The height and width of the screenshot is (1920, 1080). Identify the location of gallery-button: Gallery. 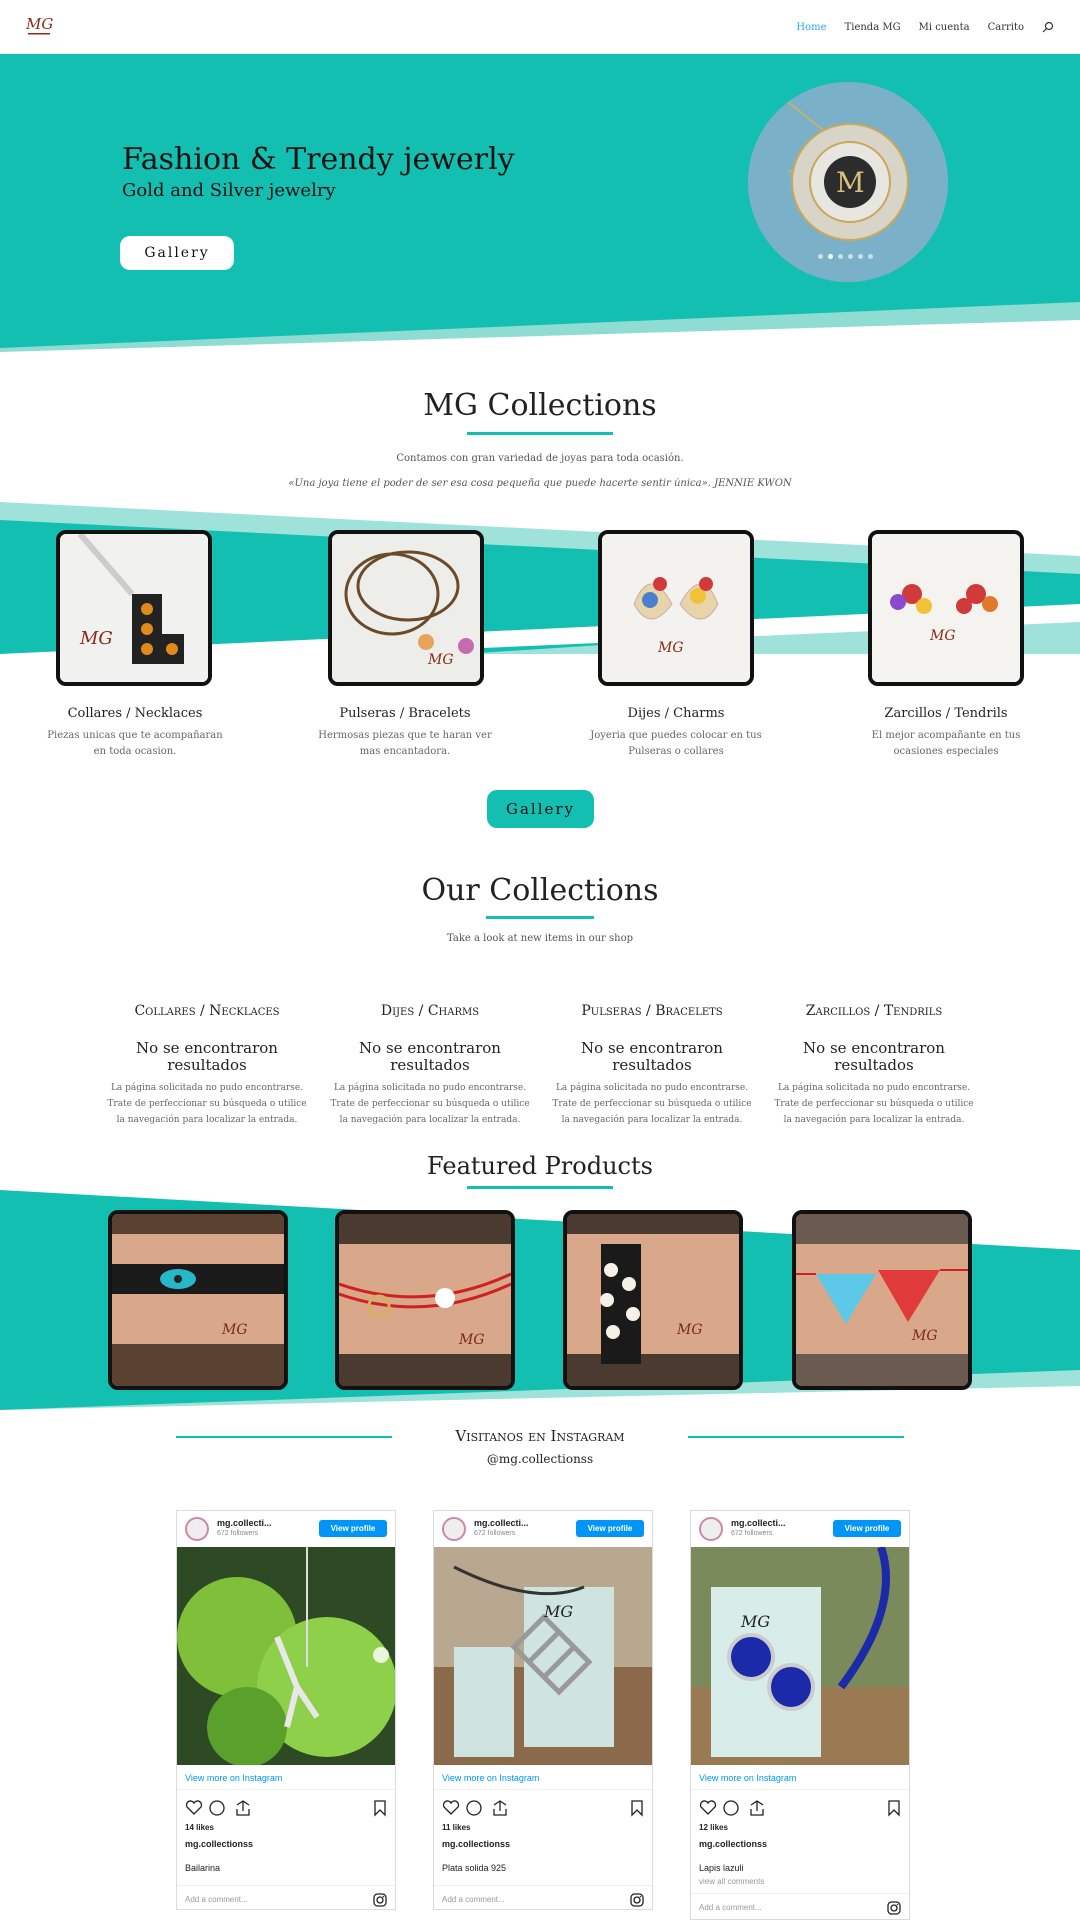
(540, 809).